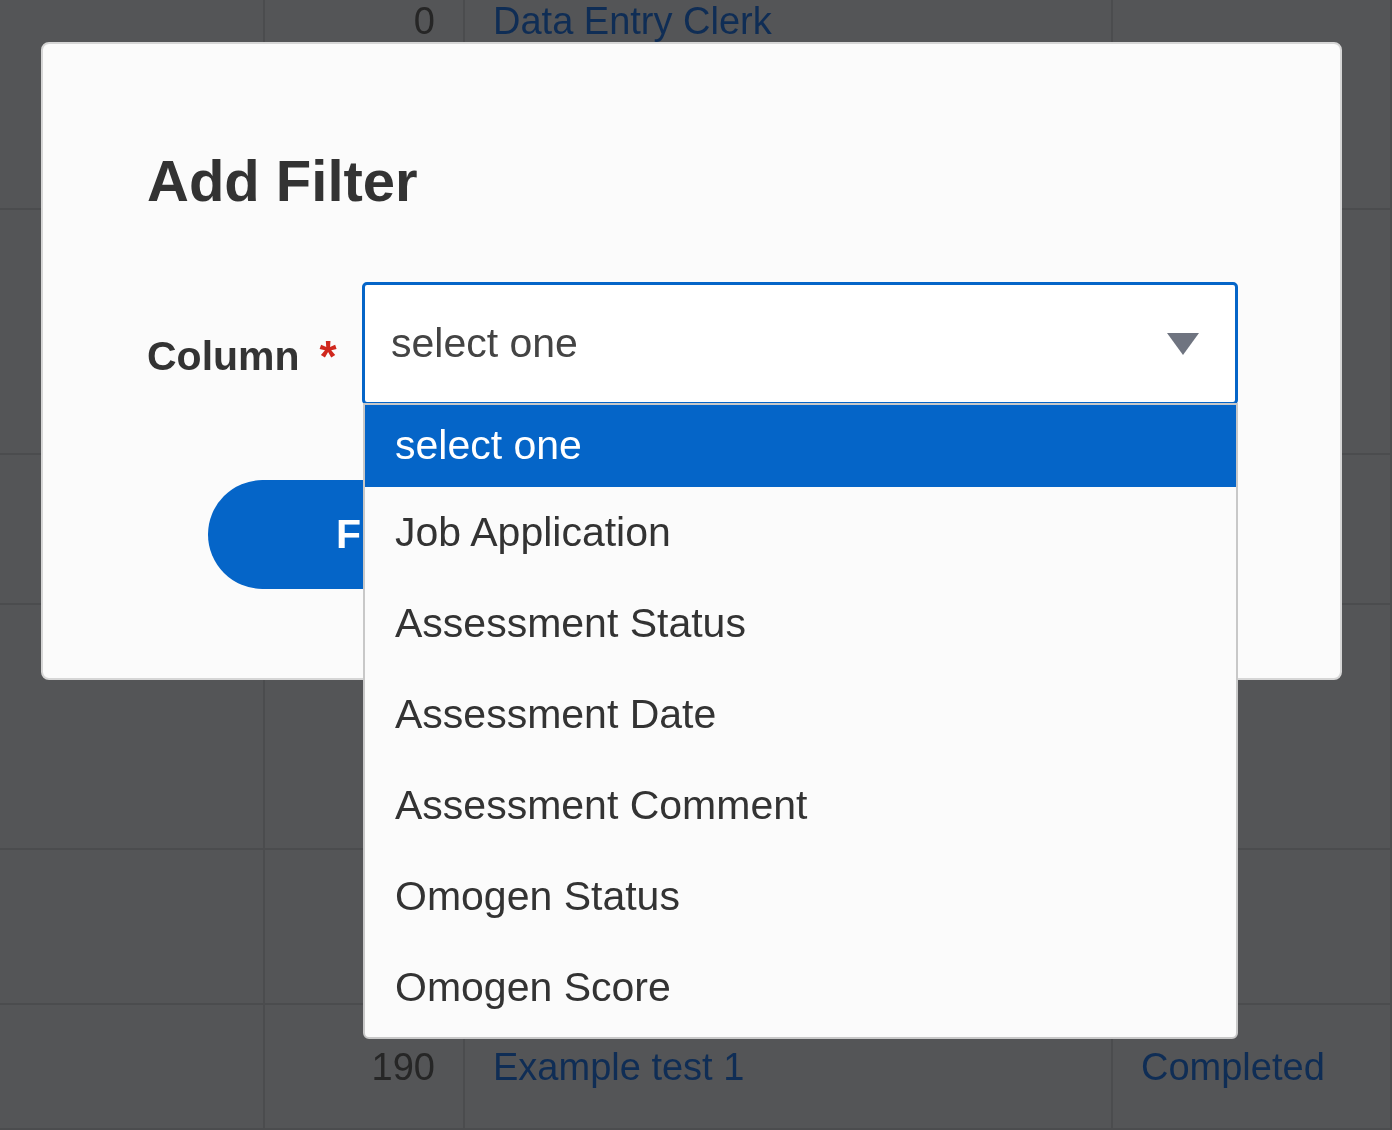 The image size is (1392, 1130). Describe the element at coordinates (800, 714) in the screenshot. I see `dropdown-option: Assessment Date` at that location.